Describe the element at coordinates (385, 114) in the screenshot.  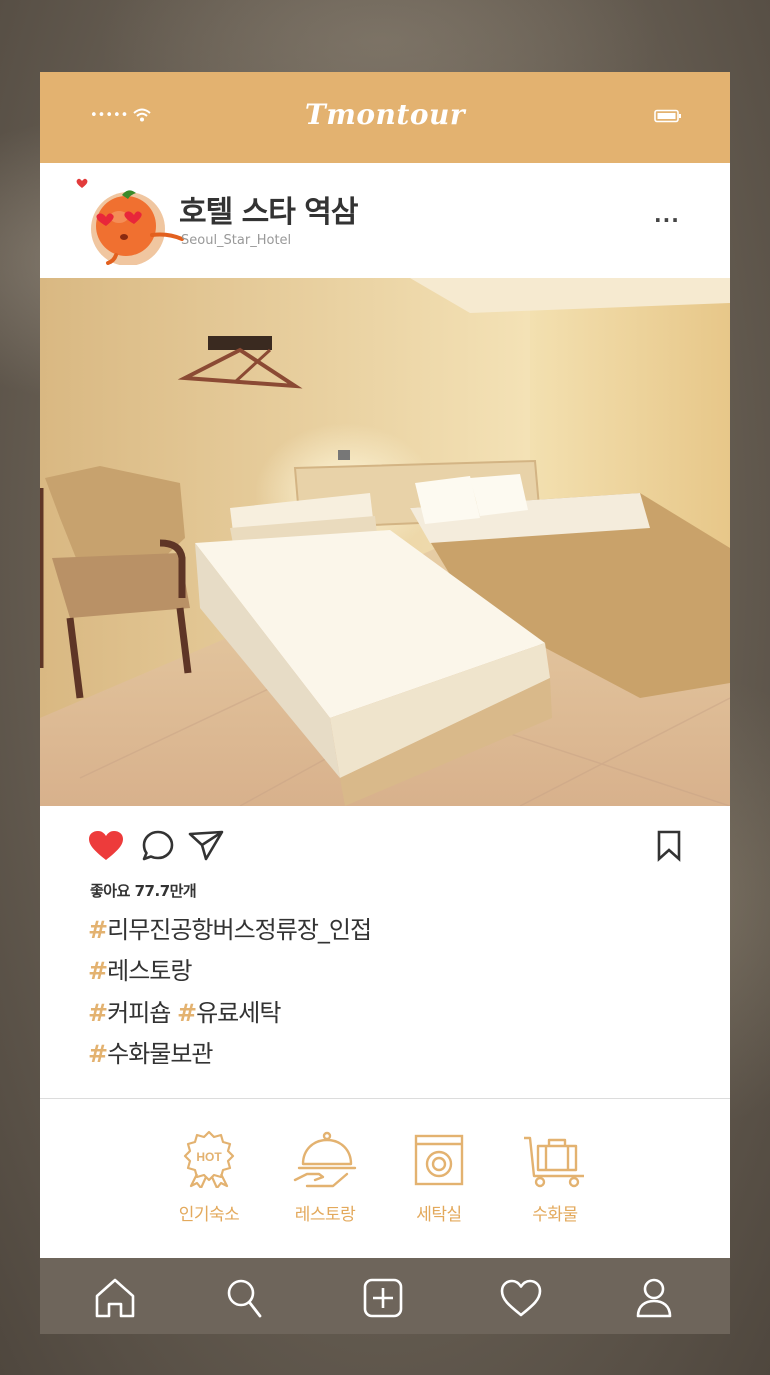
I see `app-logo: Tmontour` at that location.